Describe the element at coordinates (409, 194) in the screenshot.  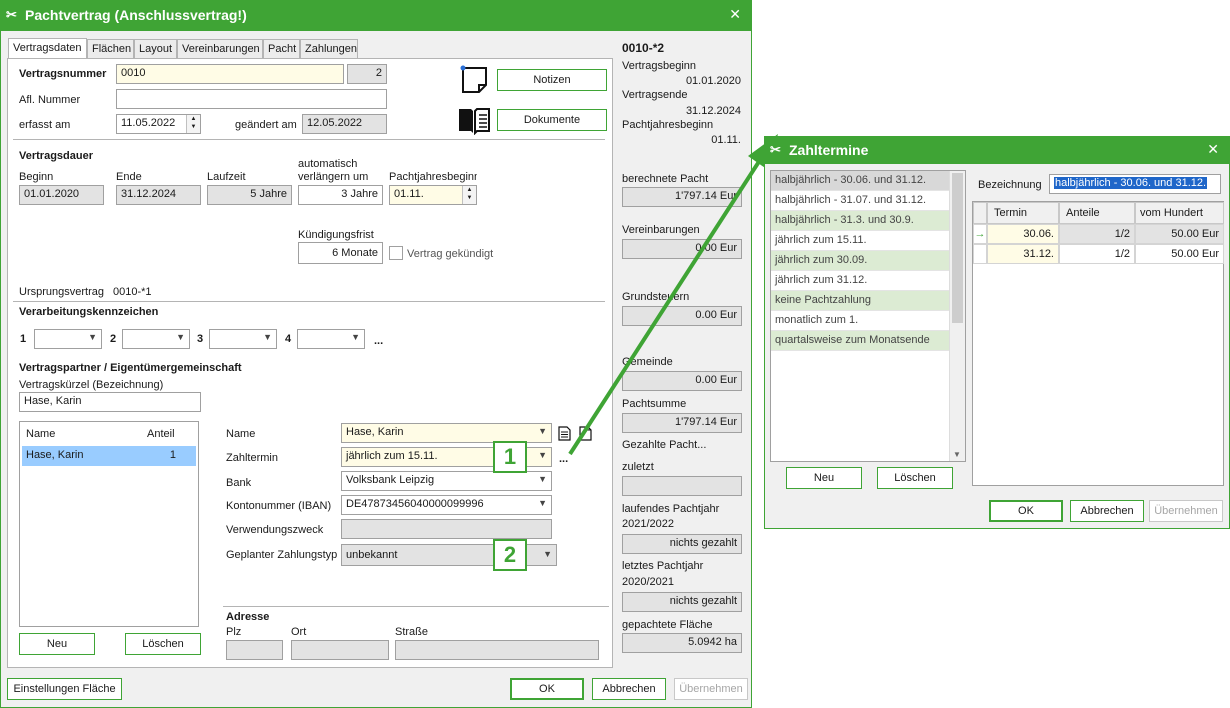
I see `leaseyear-value: 01.11.` at that location.